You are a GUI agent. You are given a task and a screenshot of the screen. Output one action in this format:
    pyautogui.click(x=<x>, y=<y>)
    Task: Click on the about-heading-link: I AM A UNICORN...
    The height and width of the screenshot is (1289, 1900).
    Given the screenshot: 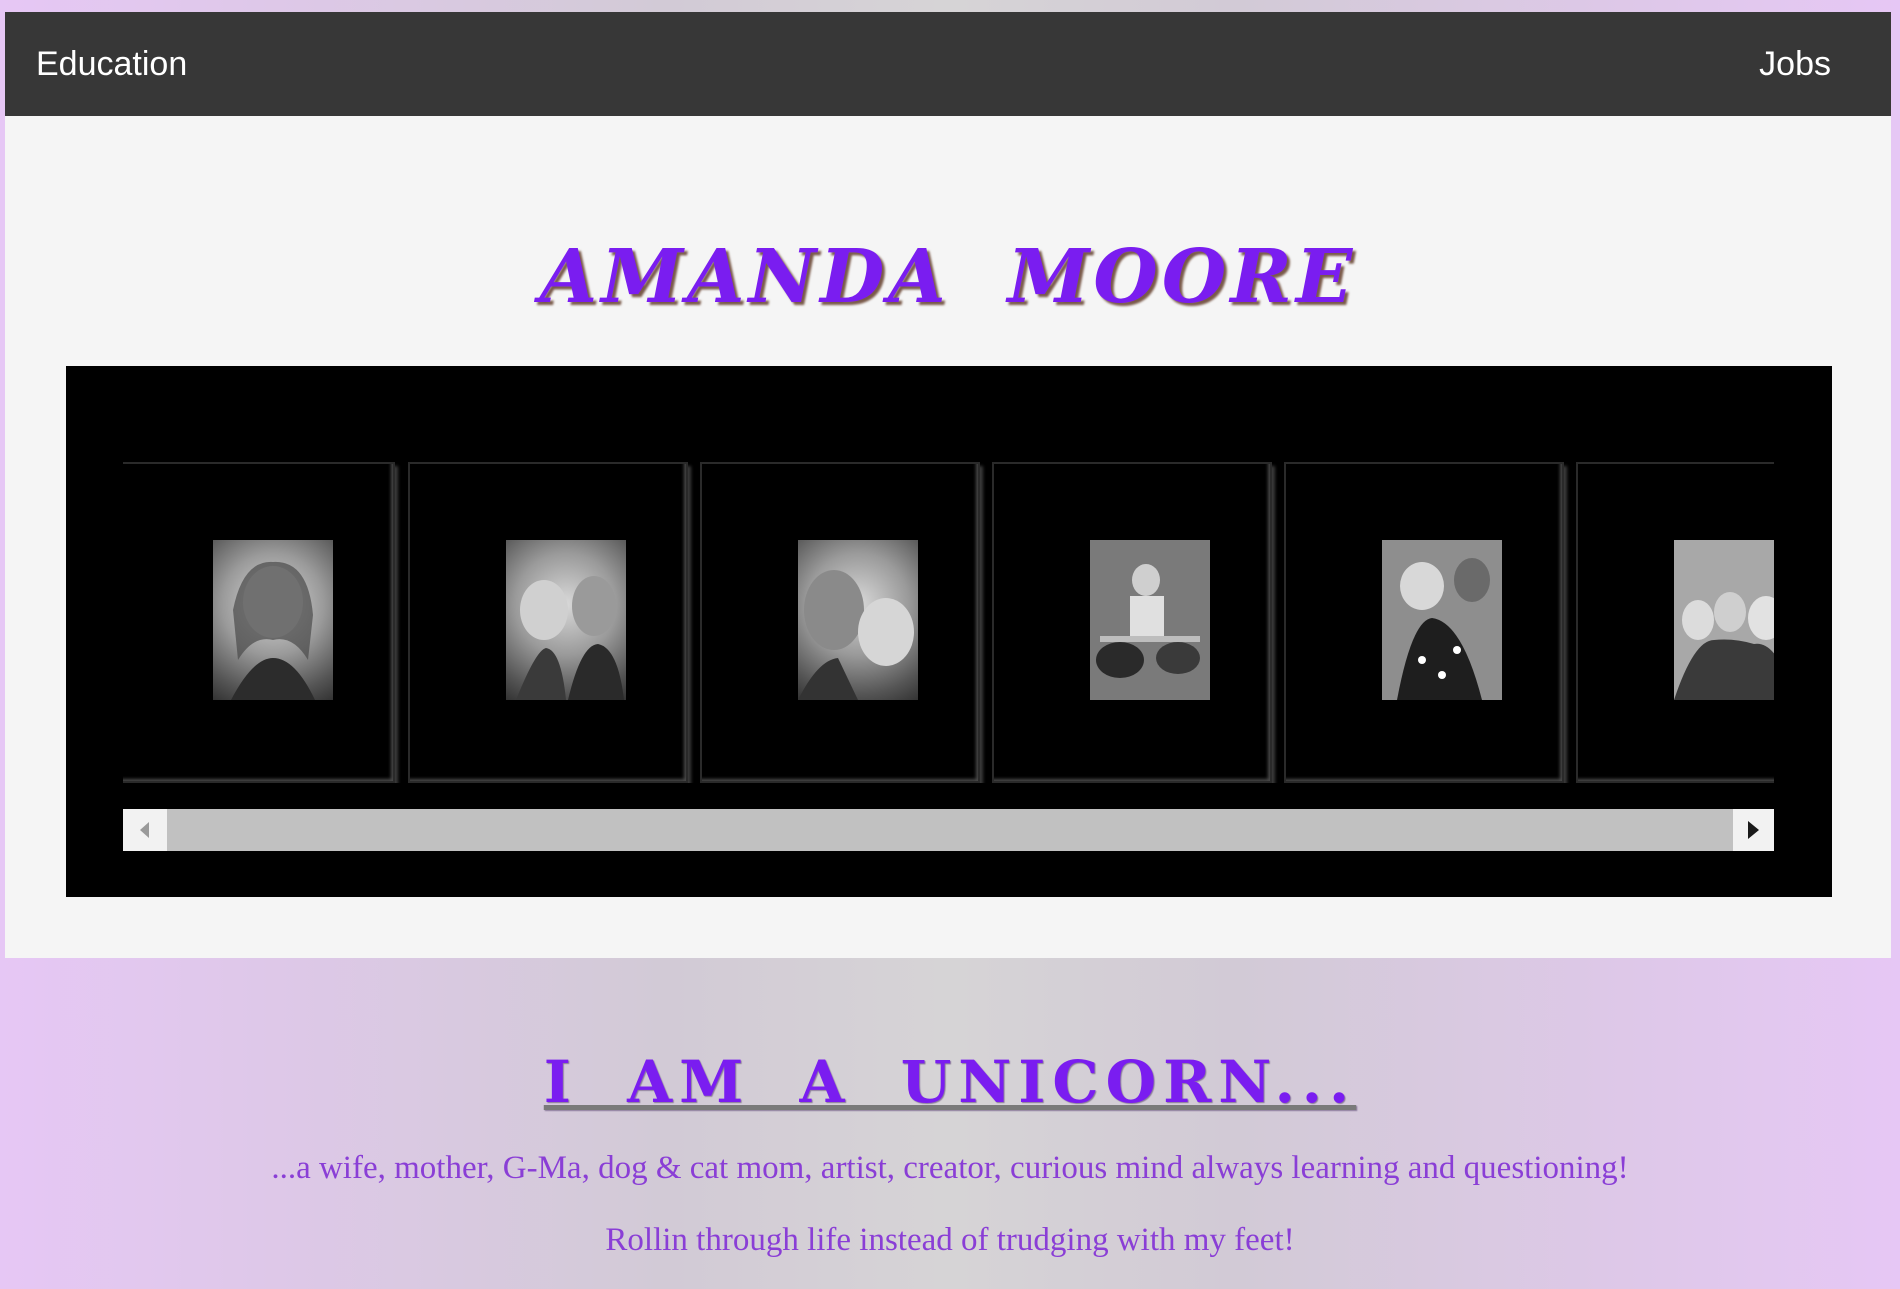 What is the action you would take?
    pyautogui.click(x=950, y=1082)
    